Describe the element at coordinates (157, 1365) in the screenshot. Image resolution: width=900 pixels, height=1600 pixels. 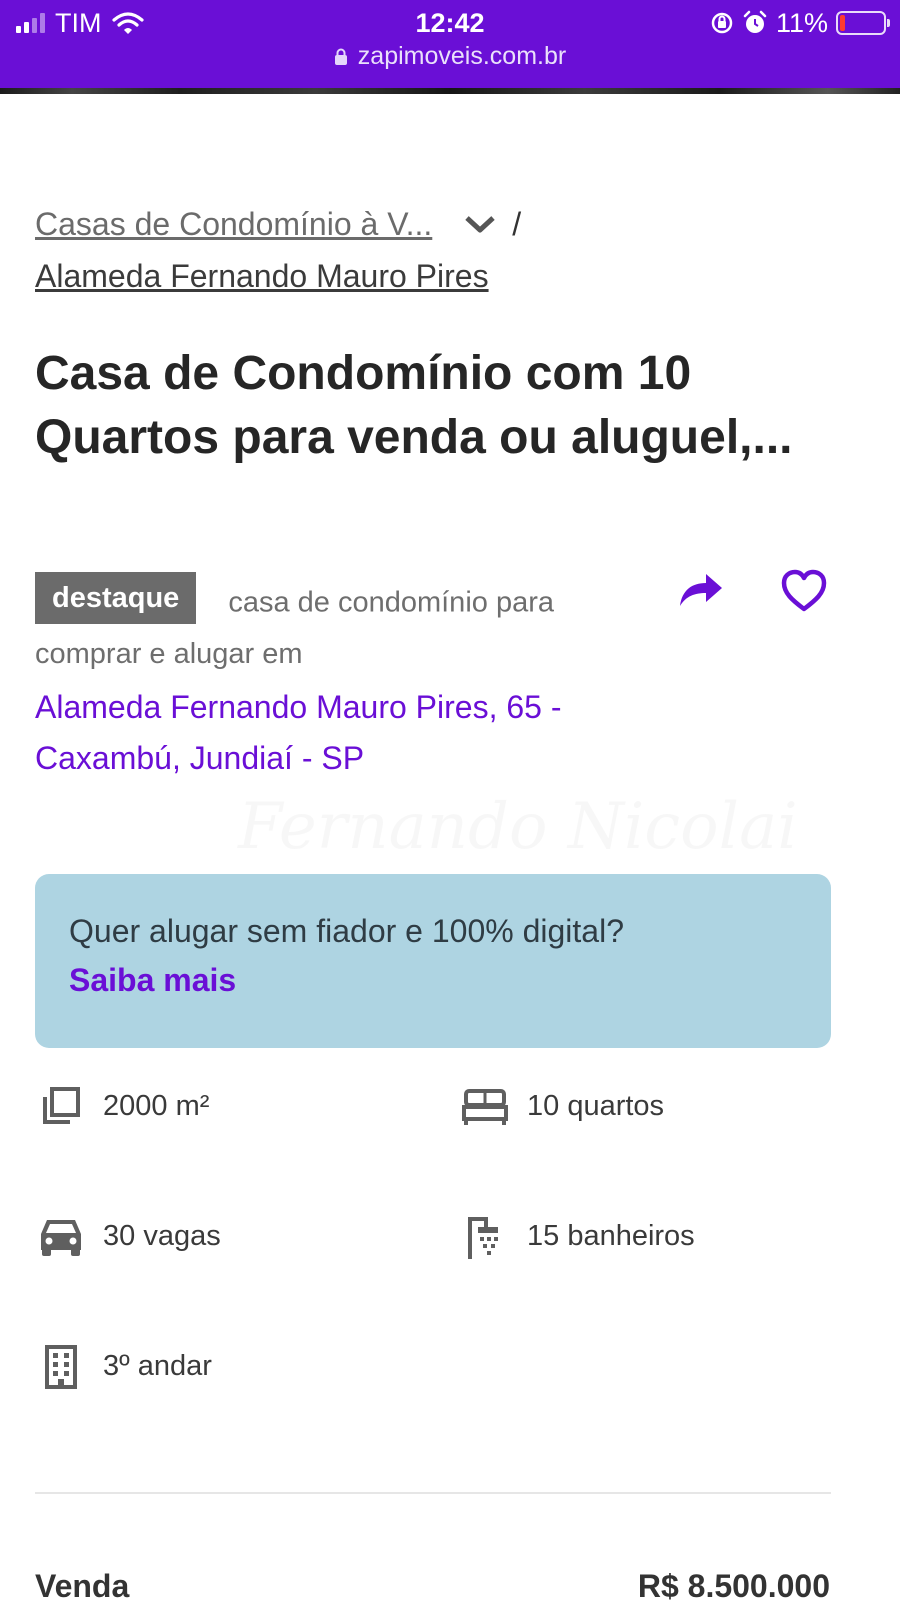
I see `floor-value: 3º andar` at that location.